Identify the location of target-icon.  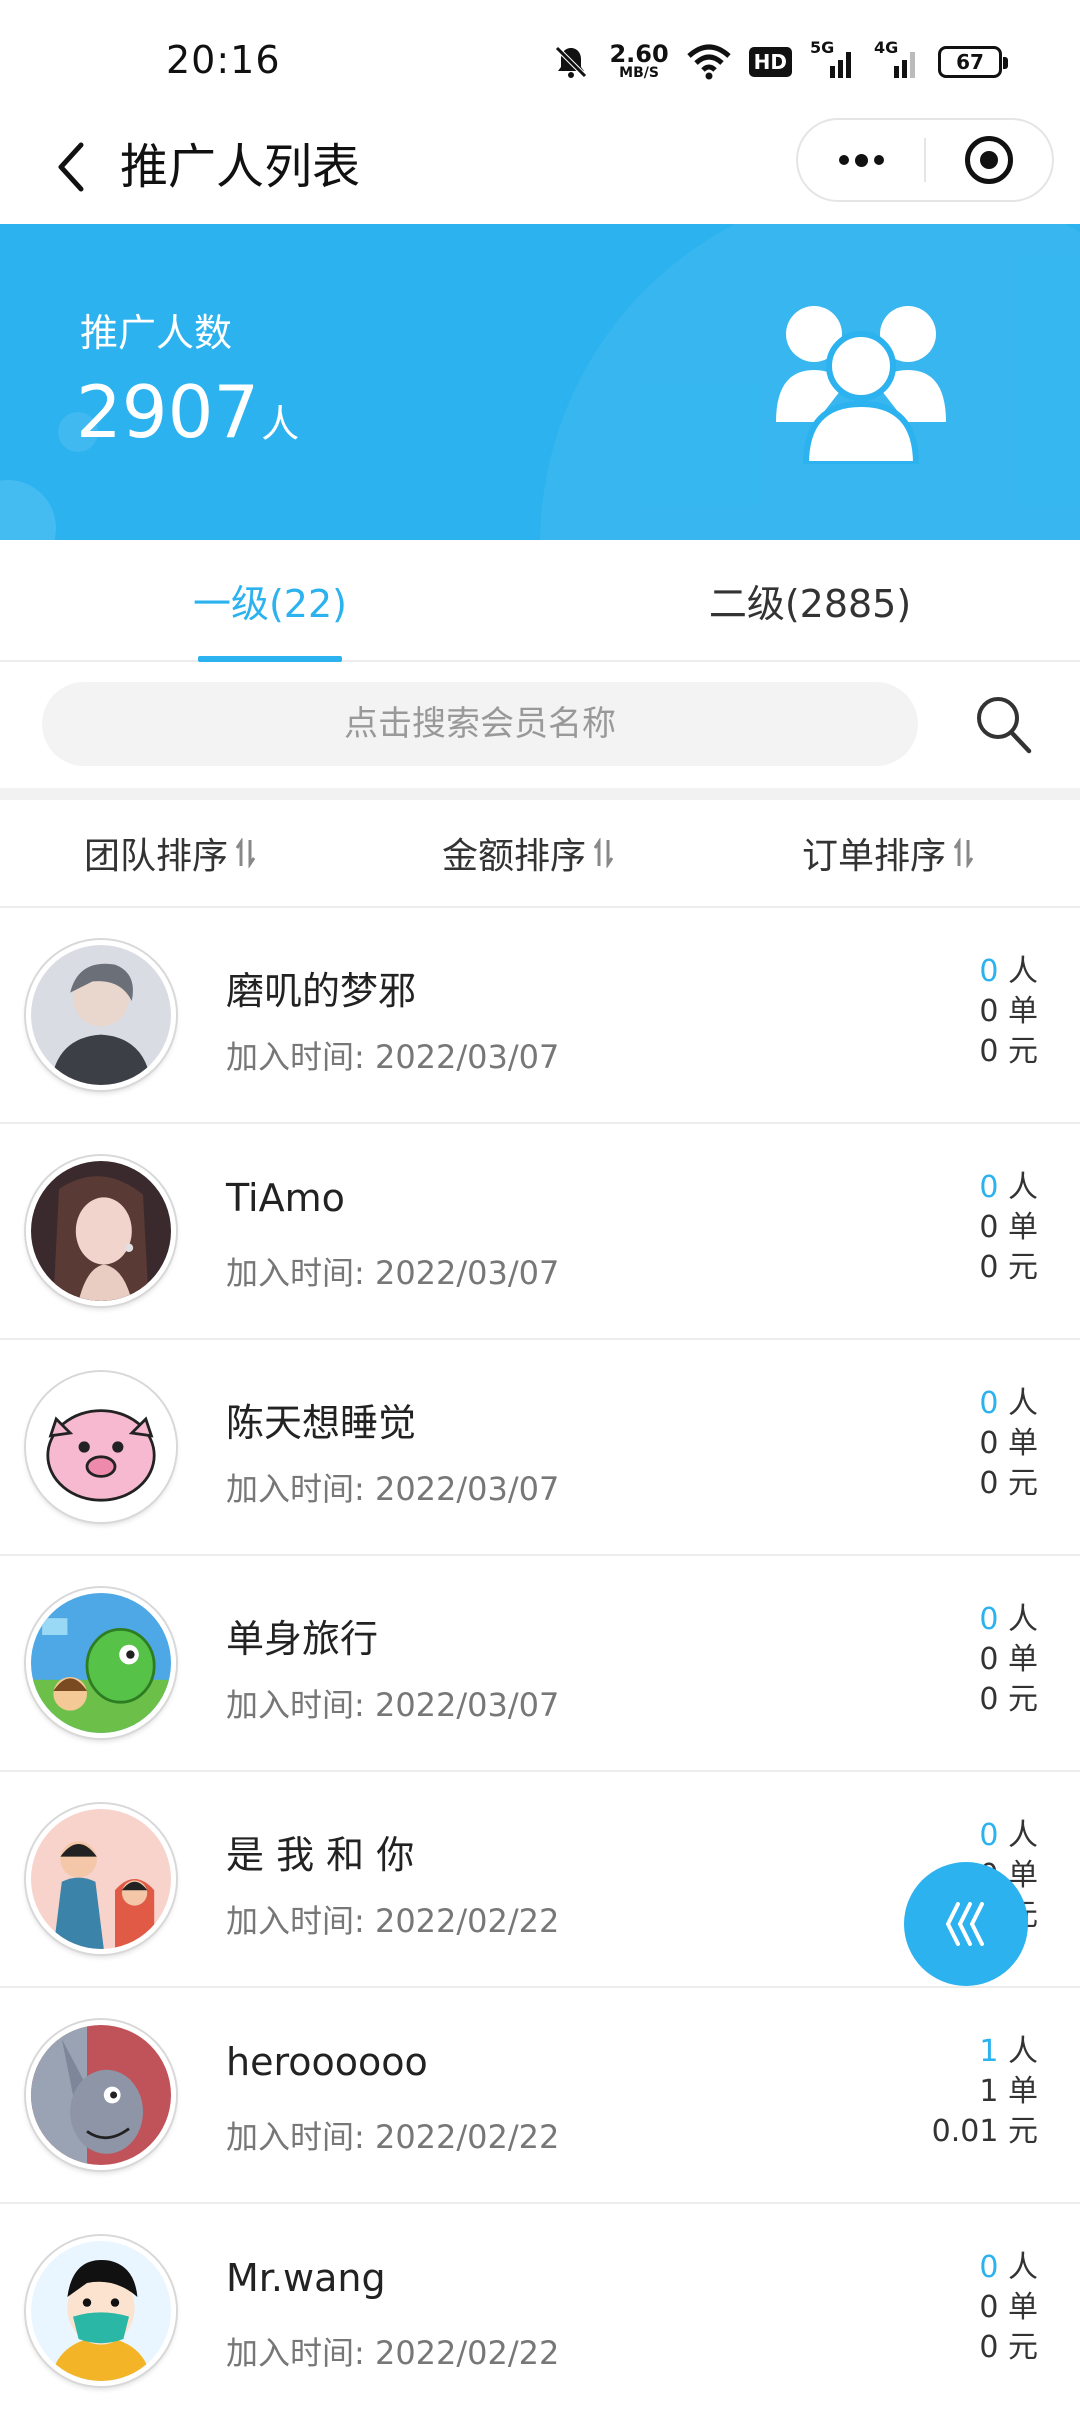
(988, 160).